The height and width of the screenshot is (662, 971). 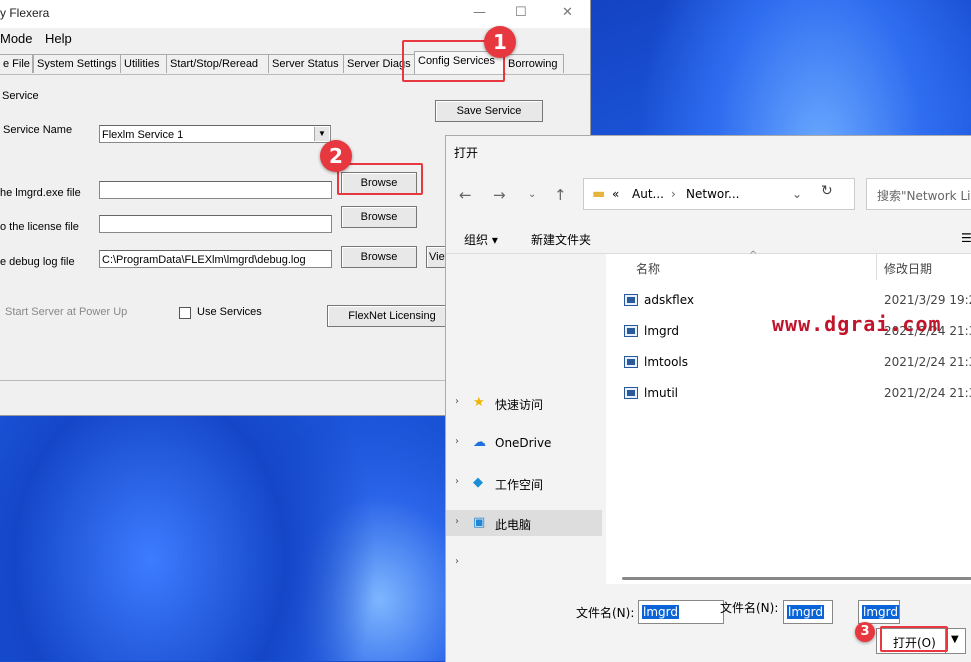 I want to click on nav-onedrive: › ☁ OneDrive, so click(x=524, y=443).